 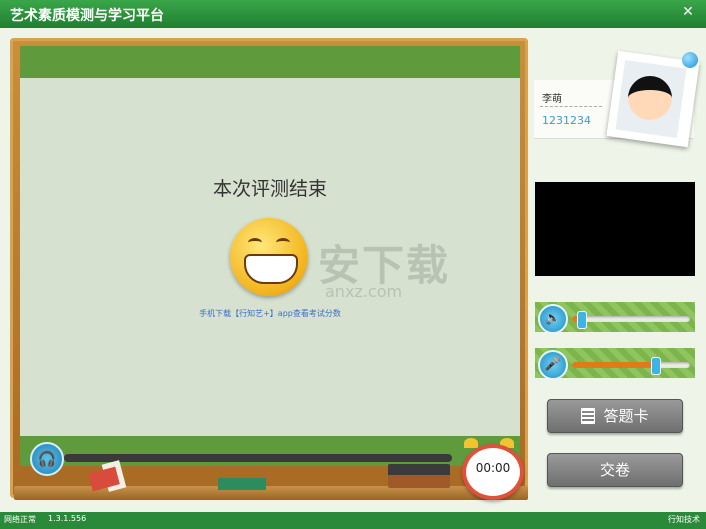 What do you see at coordinates (613, 365) in the screenshot?
I see `mic-slider-fill` at bounding box center [613, 365].